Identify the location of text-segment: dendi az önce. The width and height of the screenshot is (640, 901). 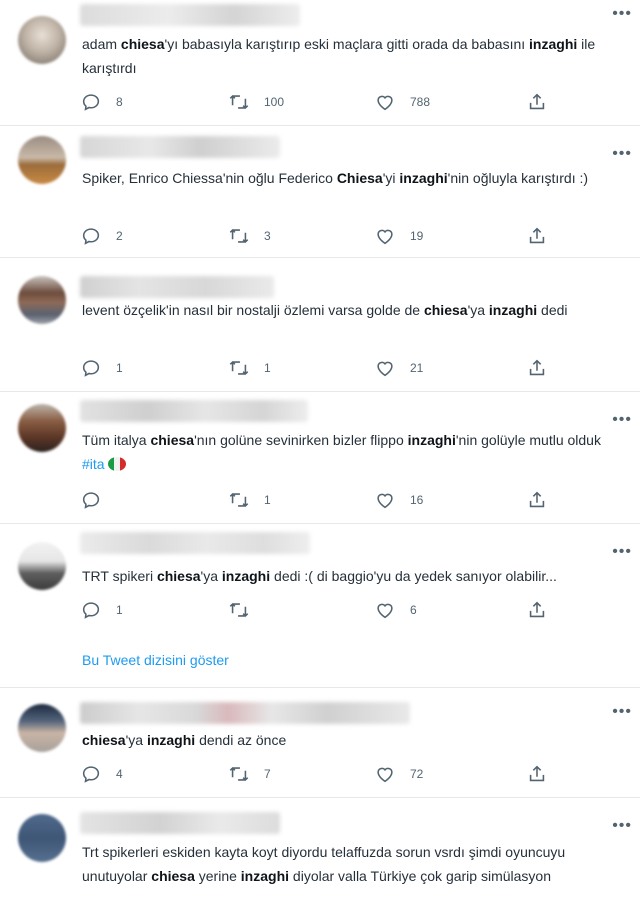
(241, 740).